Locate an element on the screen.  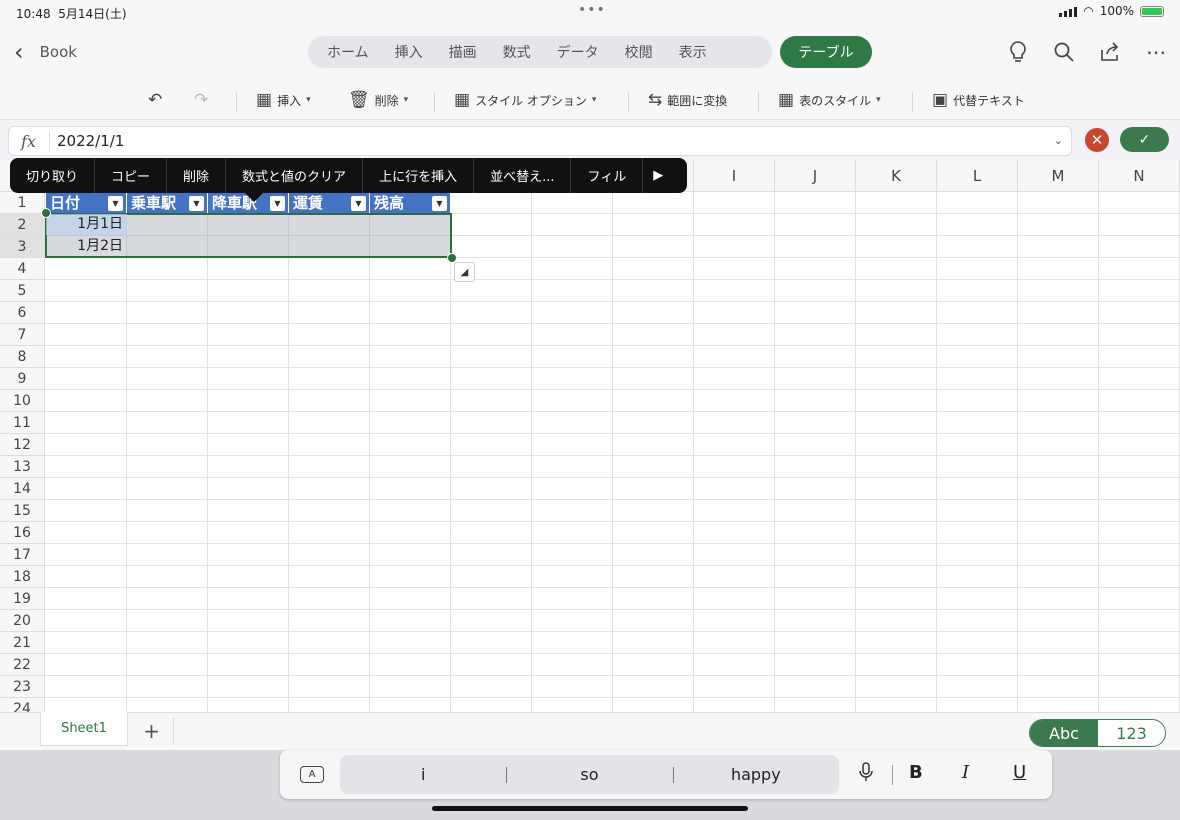
tab-data: データ is located at coordinates (578, 52).